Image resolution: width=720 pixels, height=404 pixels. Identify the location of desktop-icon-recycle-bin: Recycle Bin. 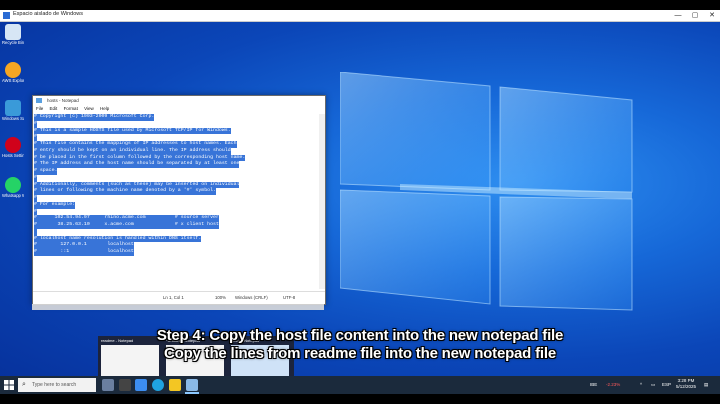
(13, 34).